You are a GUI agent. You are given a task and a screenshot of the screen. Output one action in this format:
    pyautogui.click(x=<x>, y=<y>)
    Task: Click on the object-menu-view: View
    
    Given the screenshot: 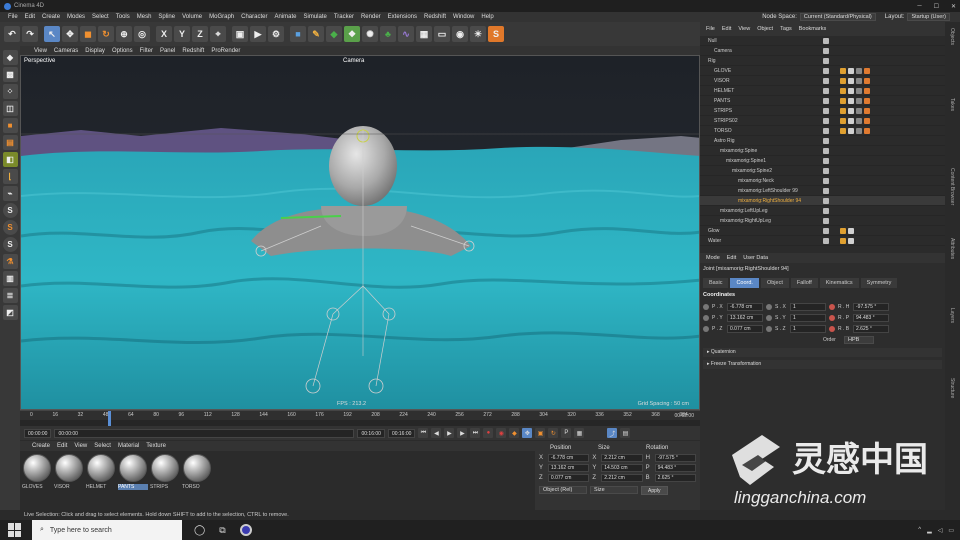 What is the action you would take?
    pyautogui.click(x=744, y=29)
    